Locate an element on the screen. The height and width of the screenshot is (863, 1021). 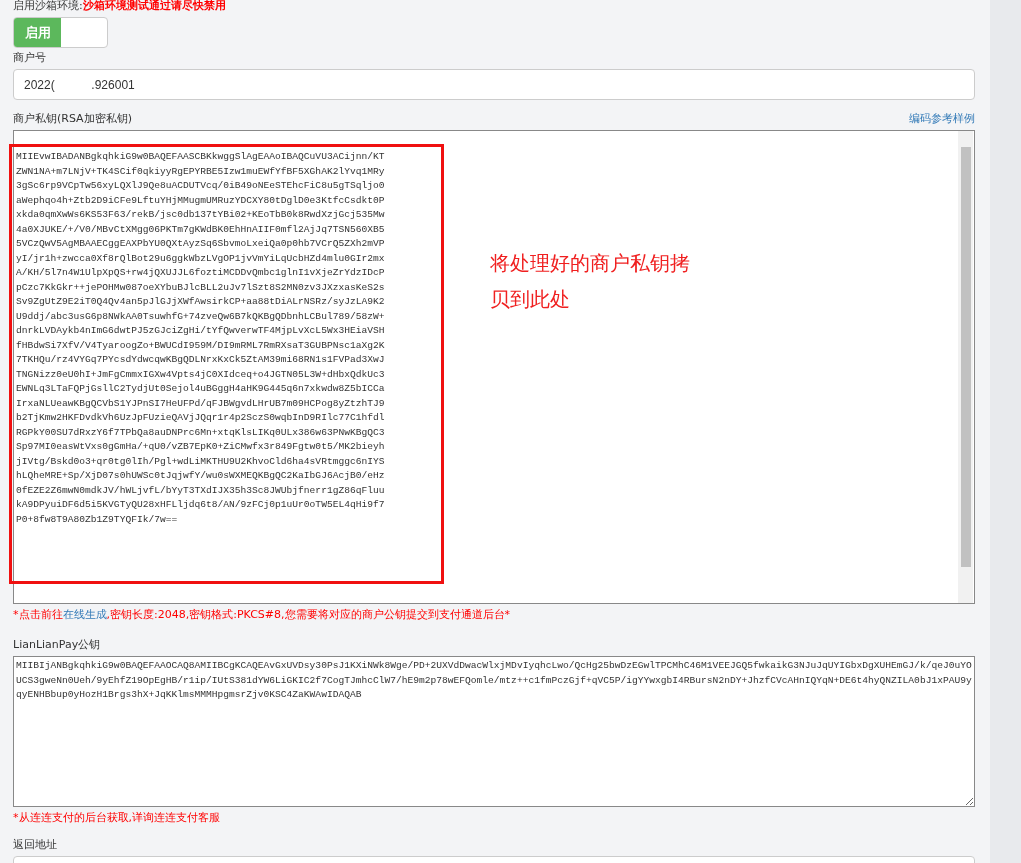
generate-link: 在线生成 is located at coordinates (84, 614).